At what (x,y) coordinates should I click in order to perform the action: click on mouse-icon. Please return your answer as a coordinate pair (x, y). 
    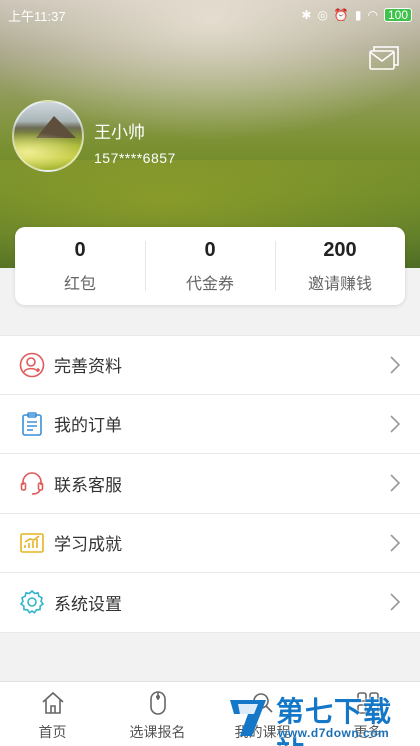
    Looking at the image, I should click on (158, 703).